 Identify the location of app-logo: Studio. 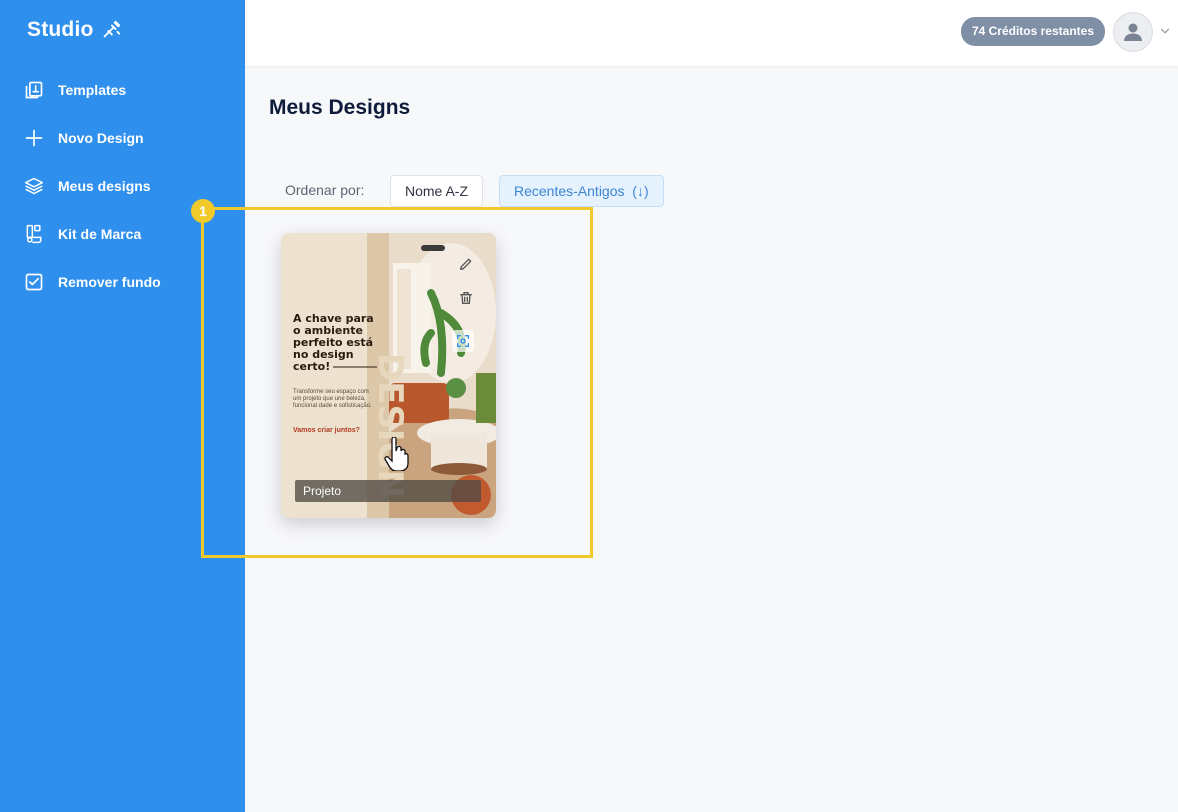
(74, 30).